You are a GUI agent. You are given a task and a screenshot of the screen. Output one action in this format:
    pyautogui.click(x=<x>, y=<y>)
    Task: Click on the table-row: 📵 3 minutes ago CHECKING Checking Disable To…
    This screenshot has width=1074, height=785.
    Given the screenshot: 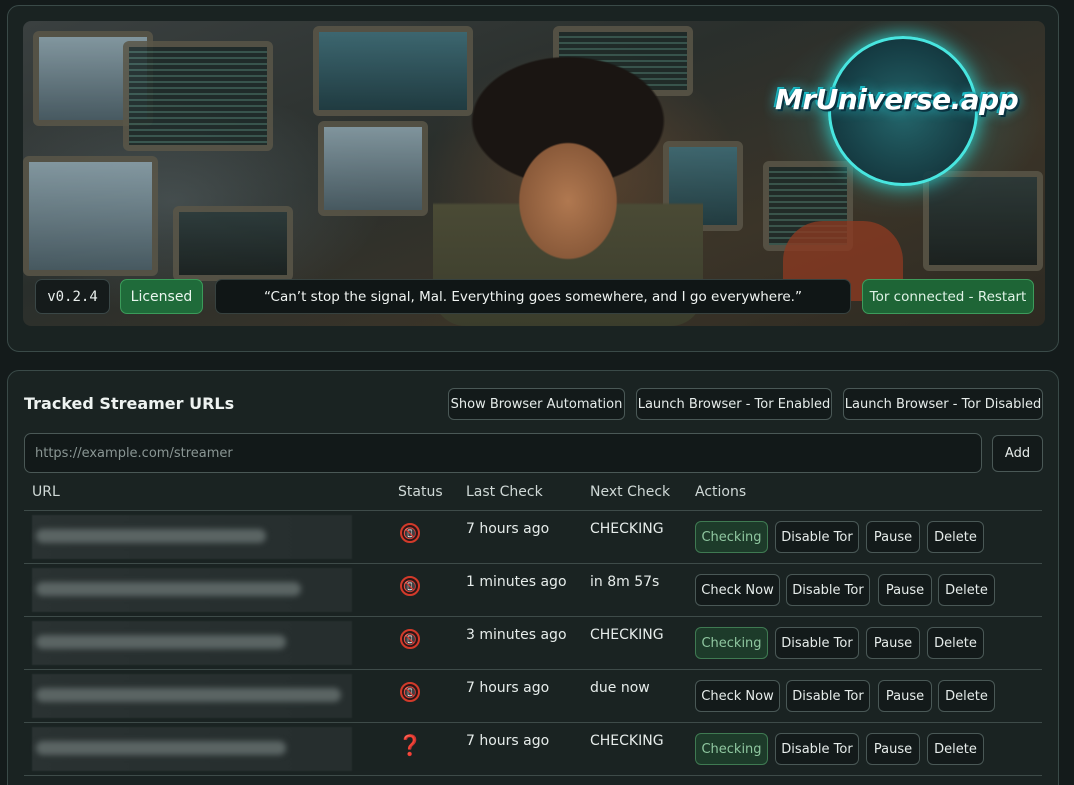 What is the action you would take?
    pyautogui.click(x=533, y=643)
    